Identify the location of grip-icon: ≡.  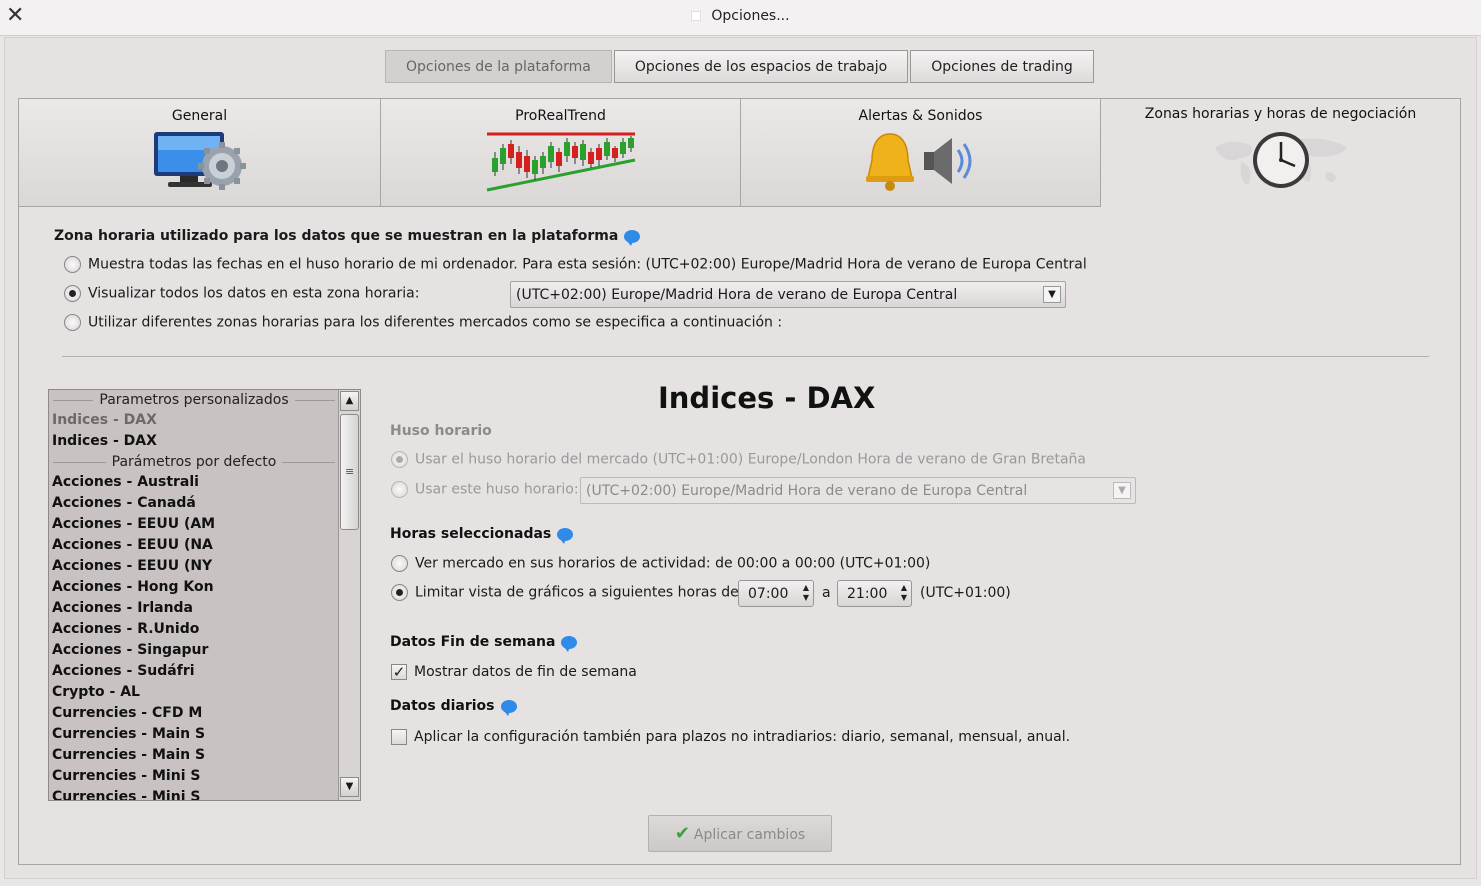
(350, 471).